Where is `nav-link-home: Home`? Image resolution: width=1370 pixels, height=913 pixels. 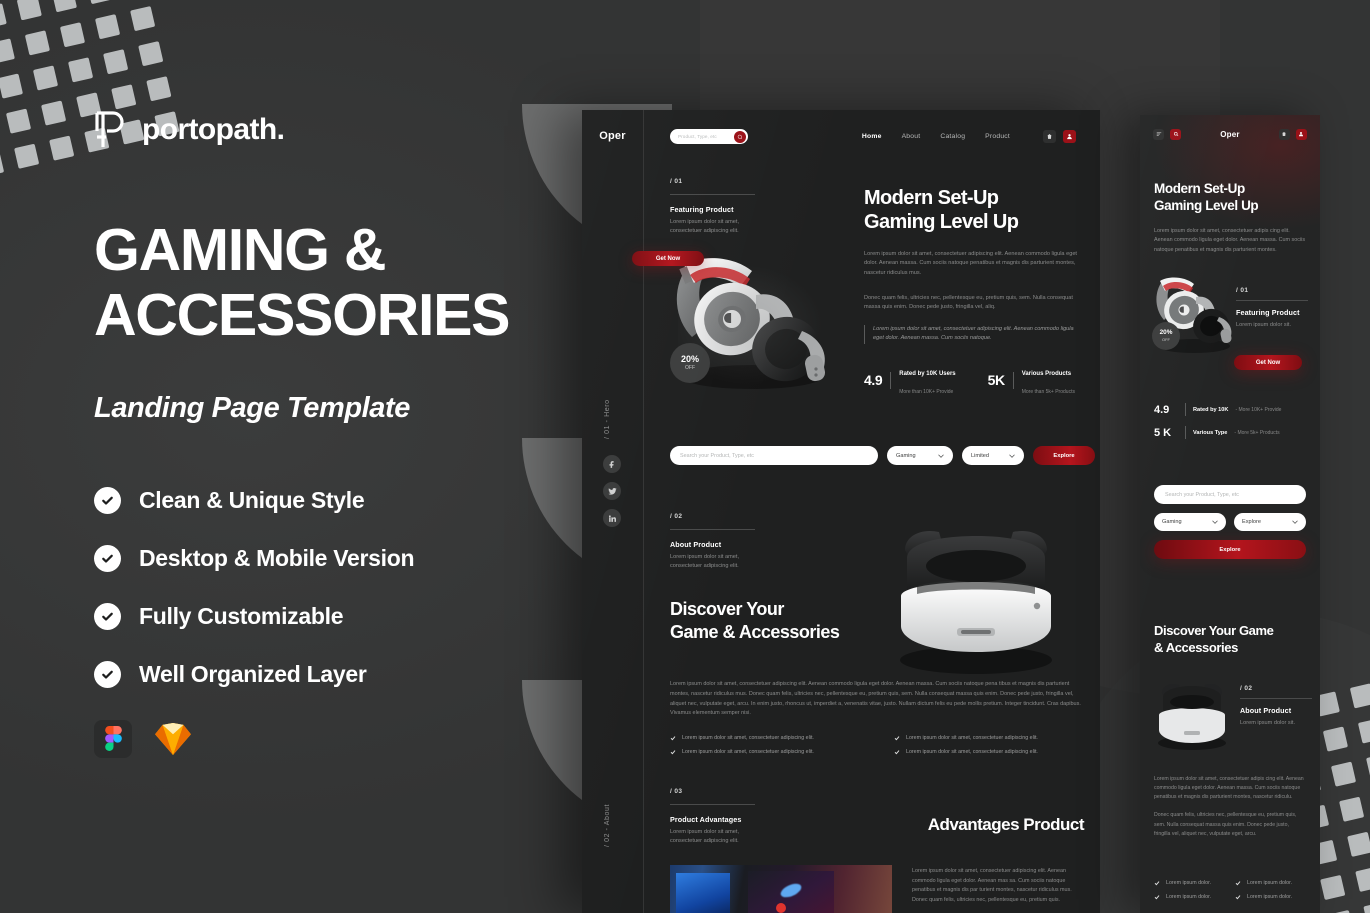 nav-link-home: Home is located at coordinates (872, 136).